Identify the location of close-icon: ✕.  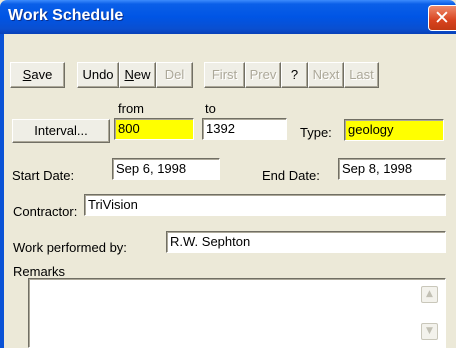
(442, 18).